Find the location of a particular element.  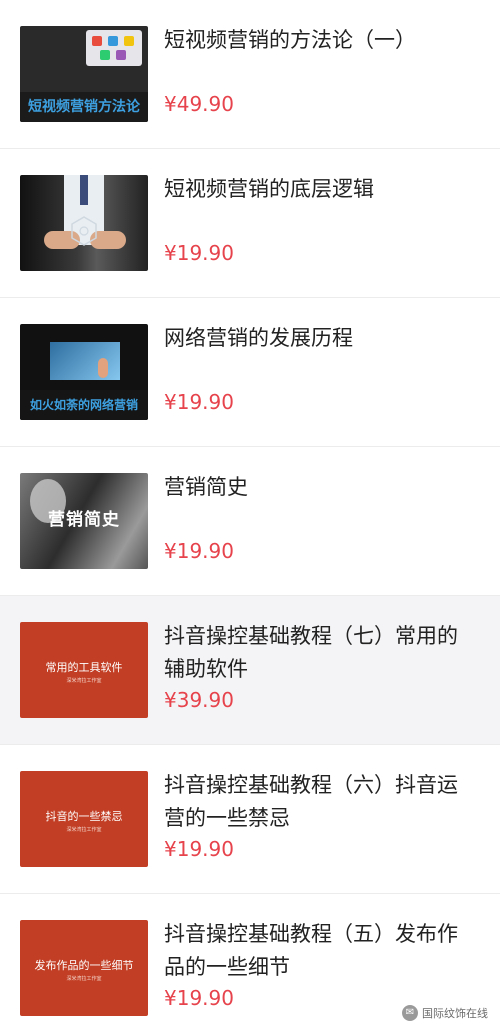

watermark: ✉ 国际纹饰在线 is located at coordinates (445, 1013).